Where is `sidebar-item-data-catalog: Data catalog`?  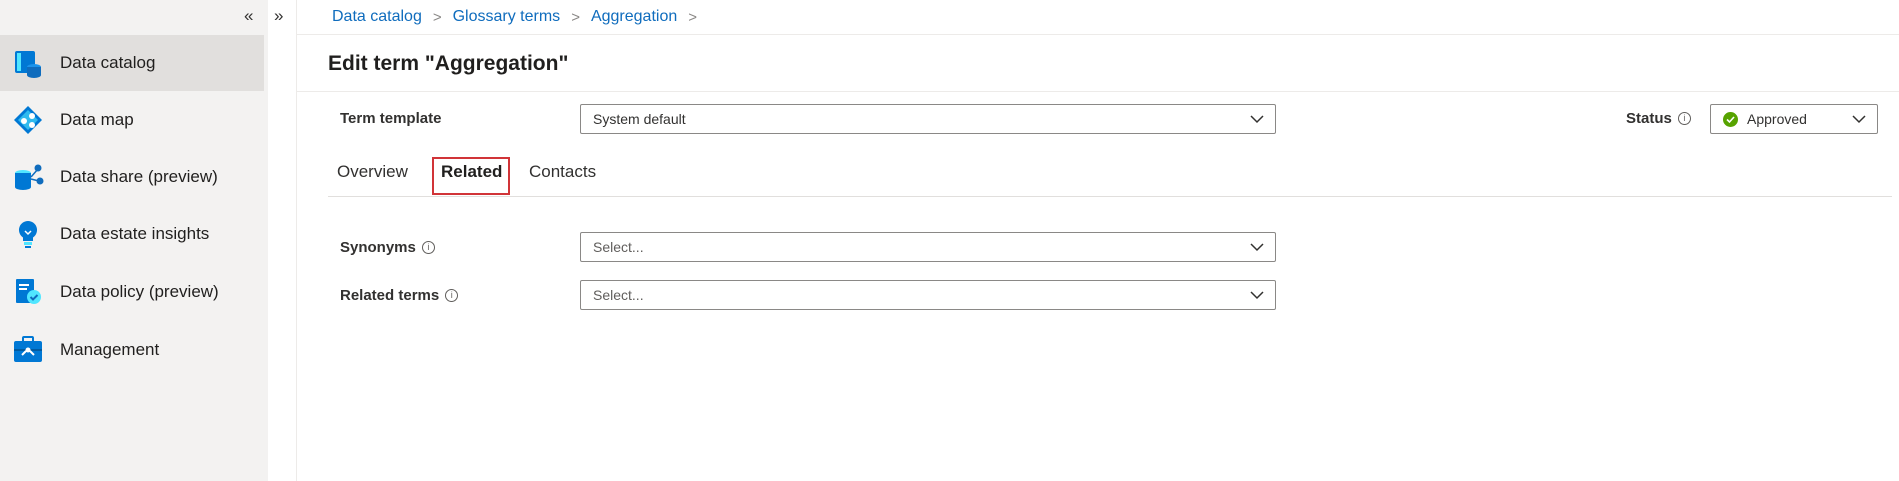 sidebar-item-data-catalog: Data catalog is located at coordinates (132, 63).